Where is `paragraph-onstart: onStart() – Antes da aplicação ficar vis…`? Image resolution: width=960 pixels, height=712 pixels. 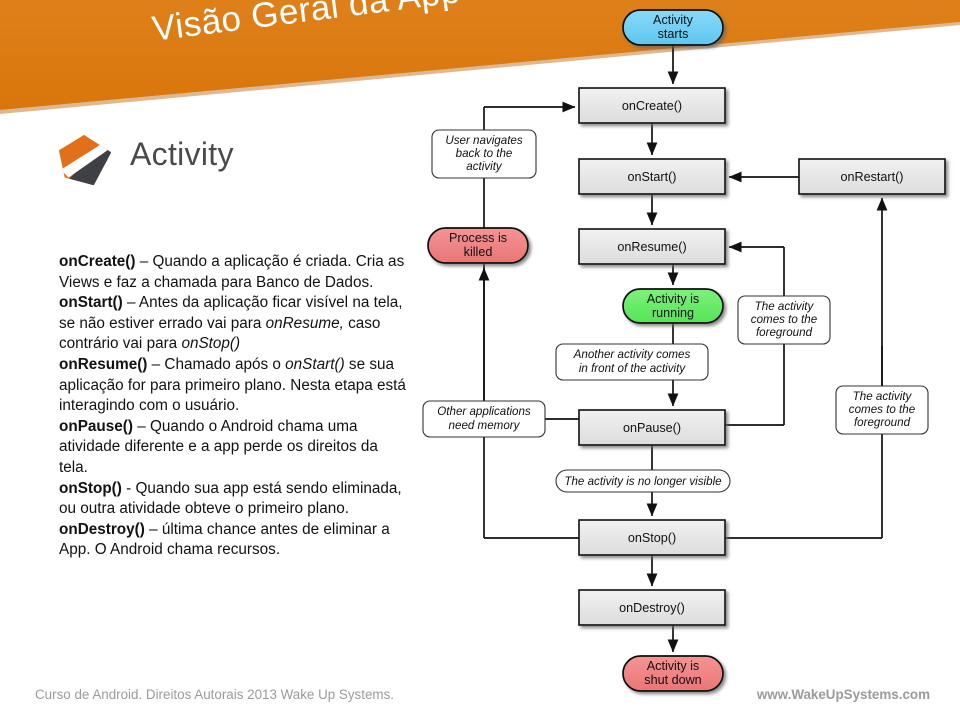
paragraph-onstart: onStart() – Antes da aplicação ficar vis… is located at coordinates (235, 324).